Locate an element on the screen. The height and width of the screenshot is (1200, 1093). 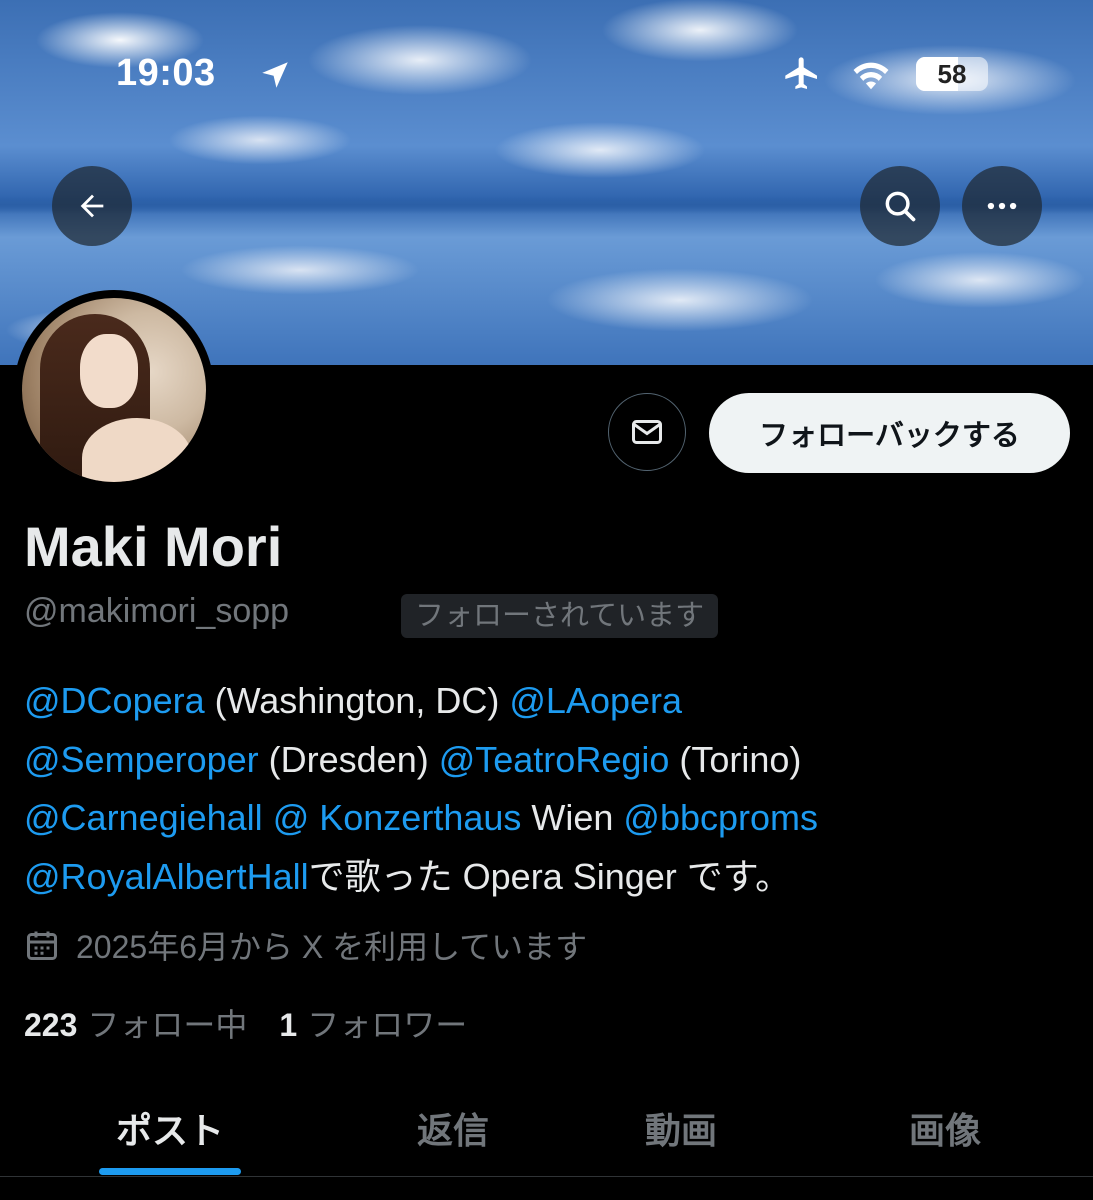
following-label: フォロー中 is located at coordinates (167, 1025).